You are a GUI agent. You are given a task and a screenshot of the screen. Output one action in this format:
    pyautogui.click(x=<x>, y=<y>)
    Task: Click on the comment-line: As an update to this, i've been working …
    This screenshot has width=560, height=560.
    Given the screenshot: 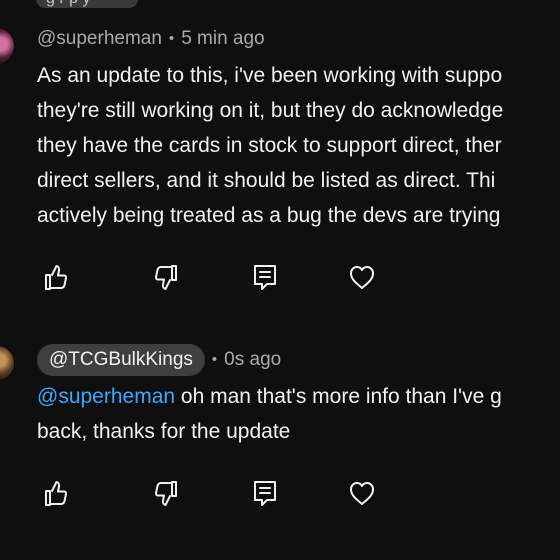 What is the action you would take?
    pyautogui.click(x=270, y=75)
    